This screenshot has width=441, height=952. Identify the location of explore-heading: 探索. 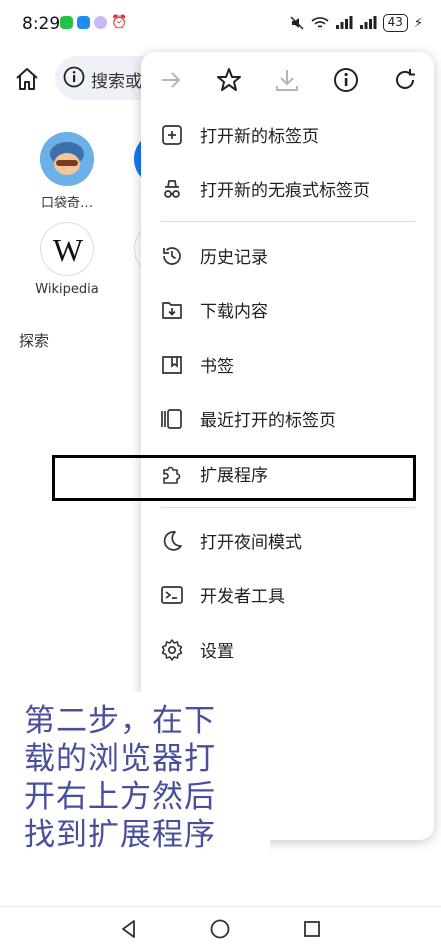
(34, 341).